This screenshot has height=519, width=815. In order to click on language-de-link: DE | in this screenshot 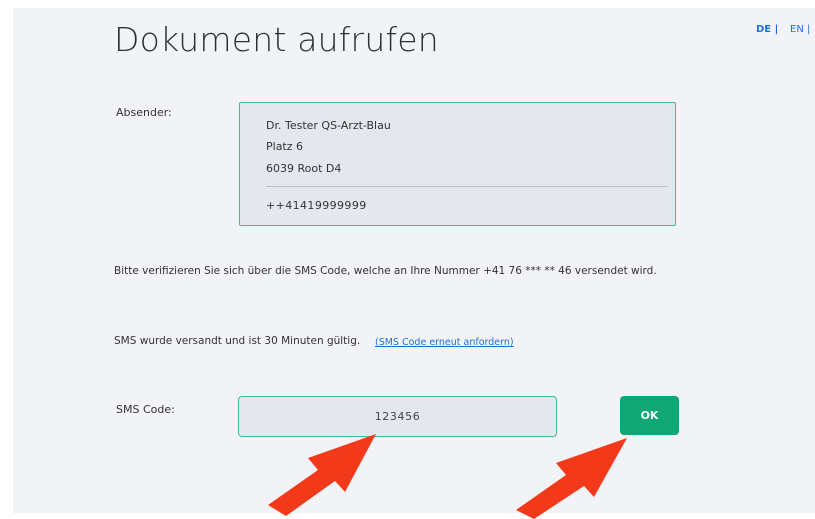, I will do `click(767, 29)`.